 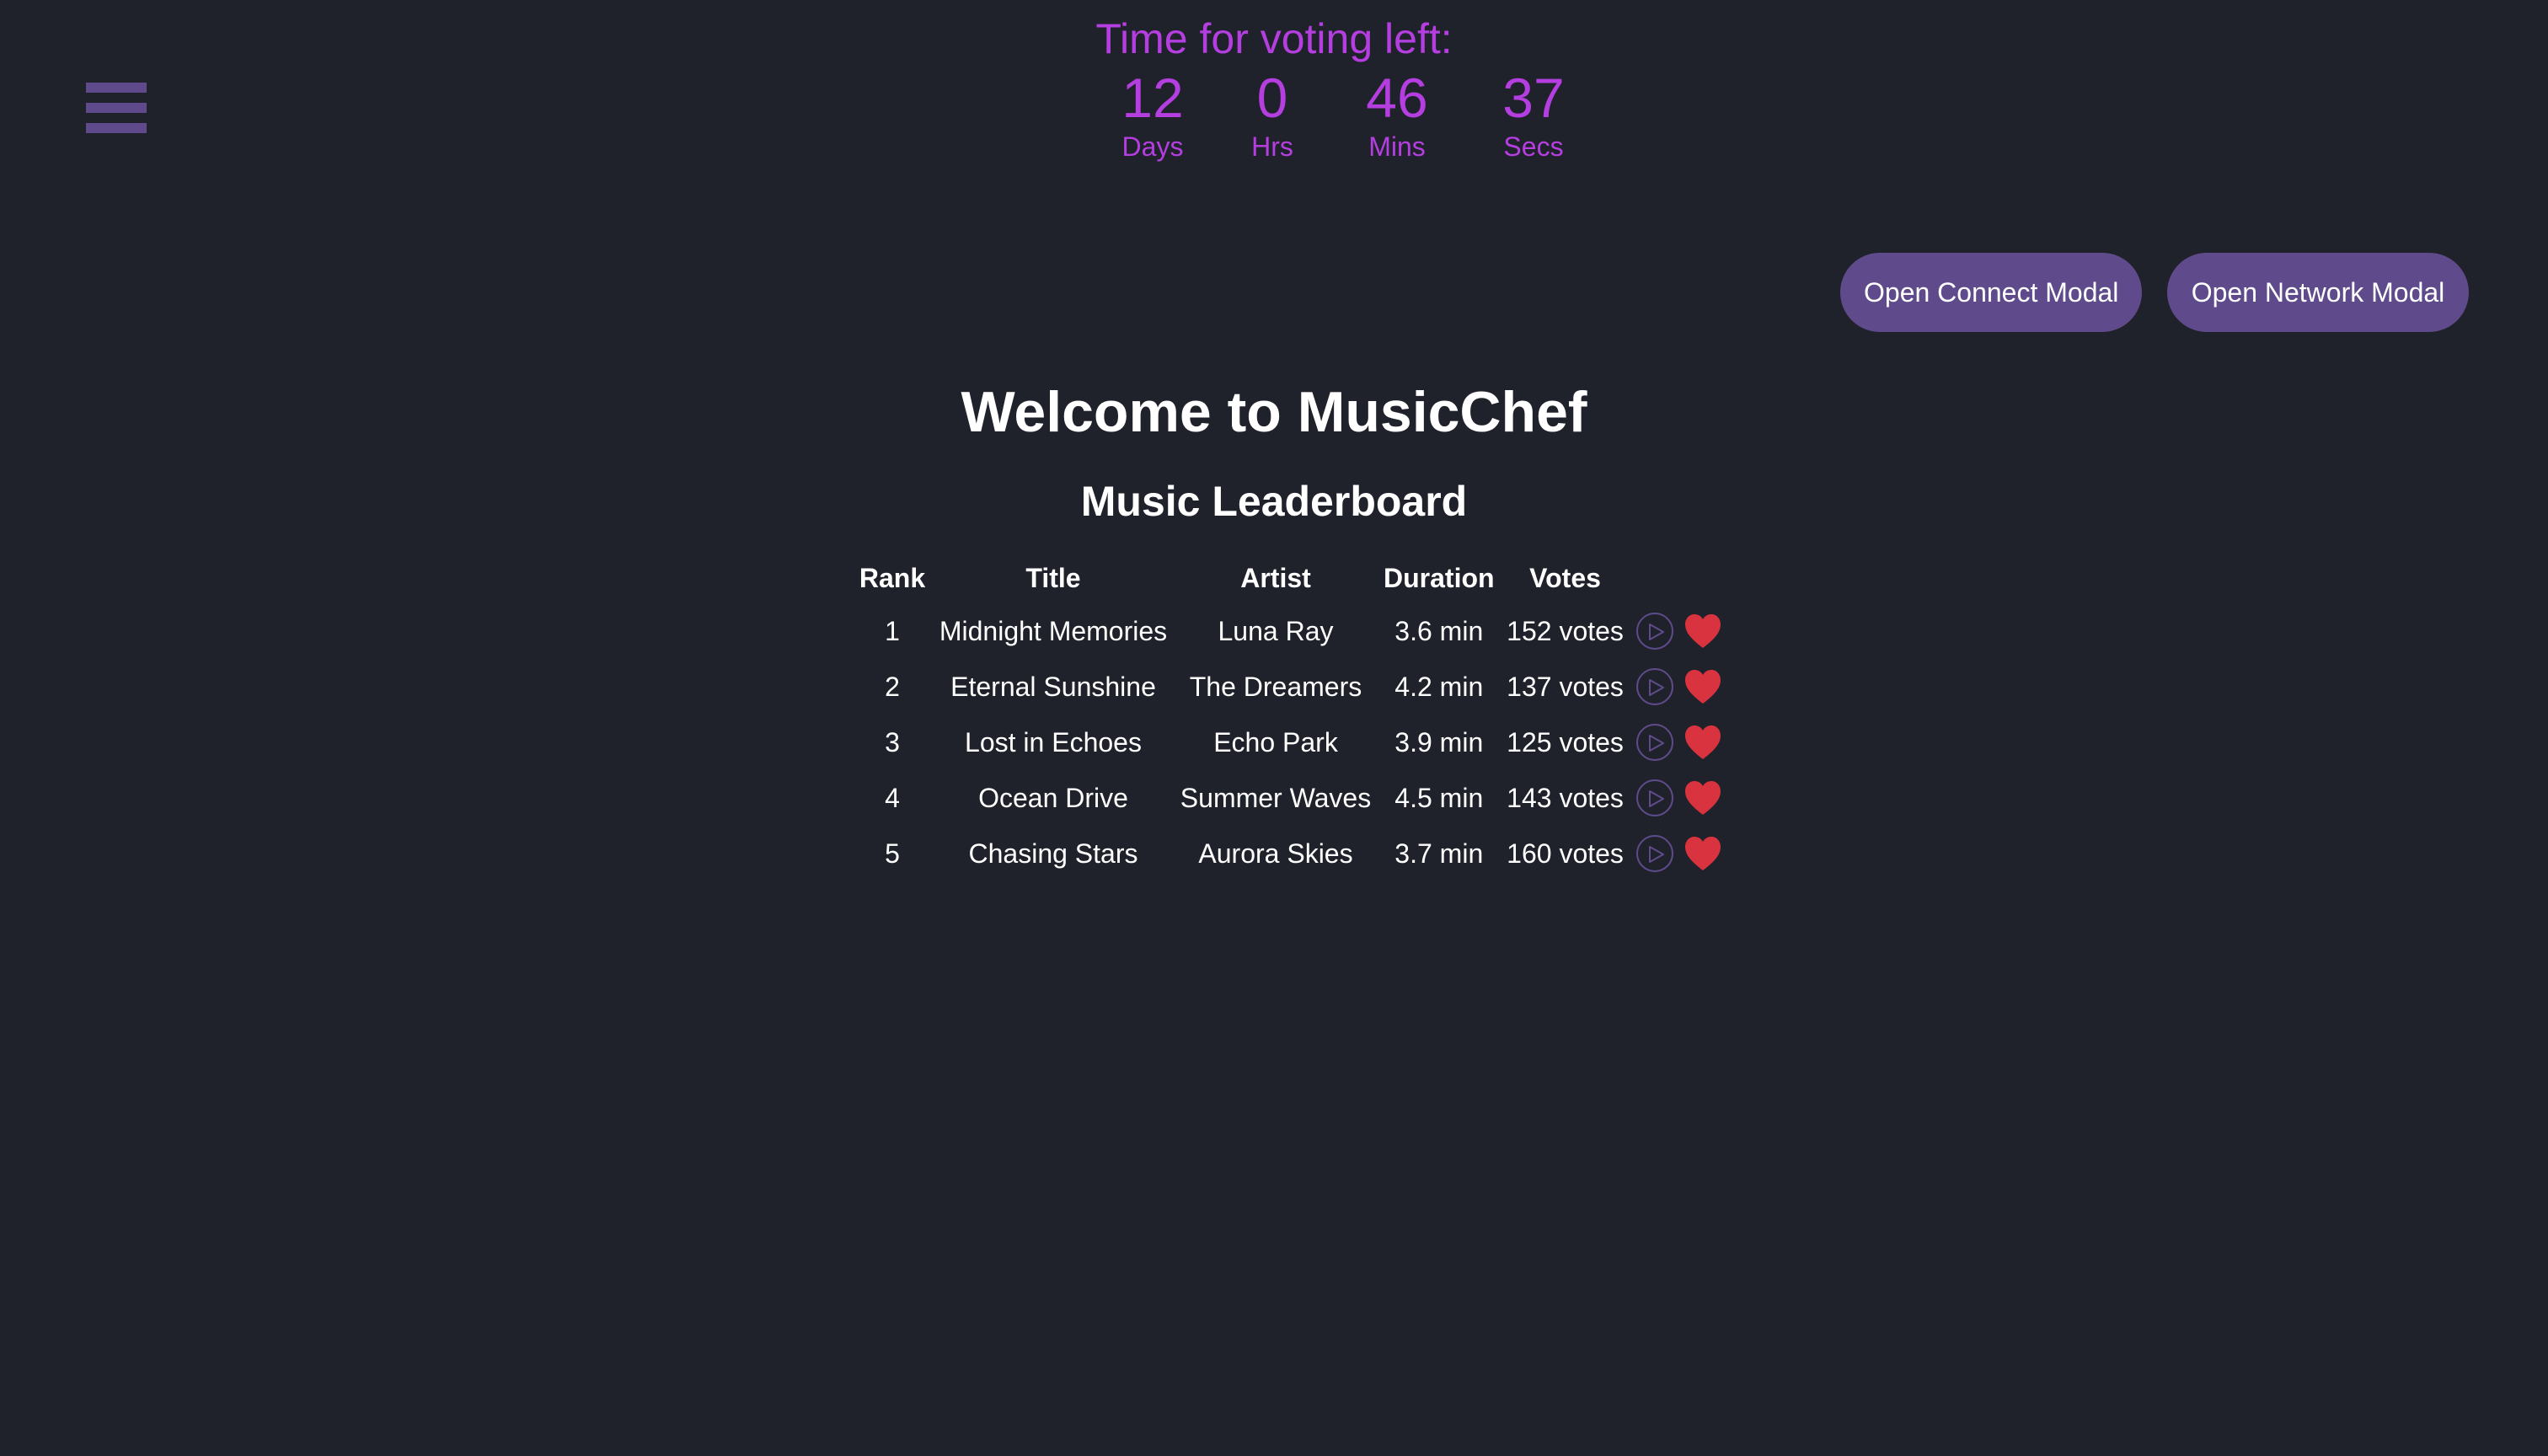 What do you see at coordinates (1274, 38) in the screenshot?
I see `countdown-heading: Time for voting left:` at bounding box center [1274, 38].